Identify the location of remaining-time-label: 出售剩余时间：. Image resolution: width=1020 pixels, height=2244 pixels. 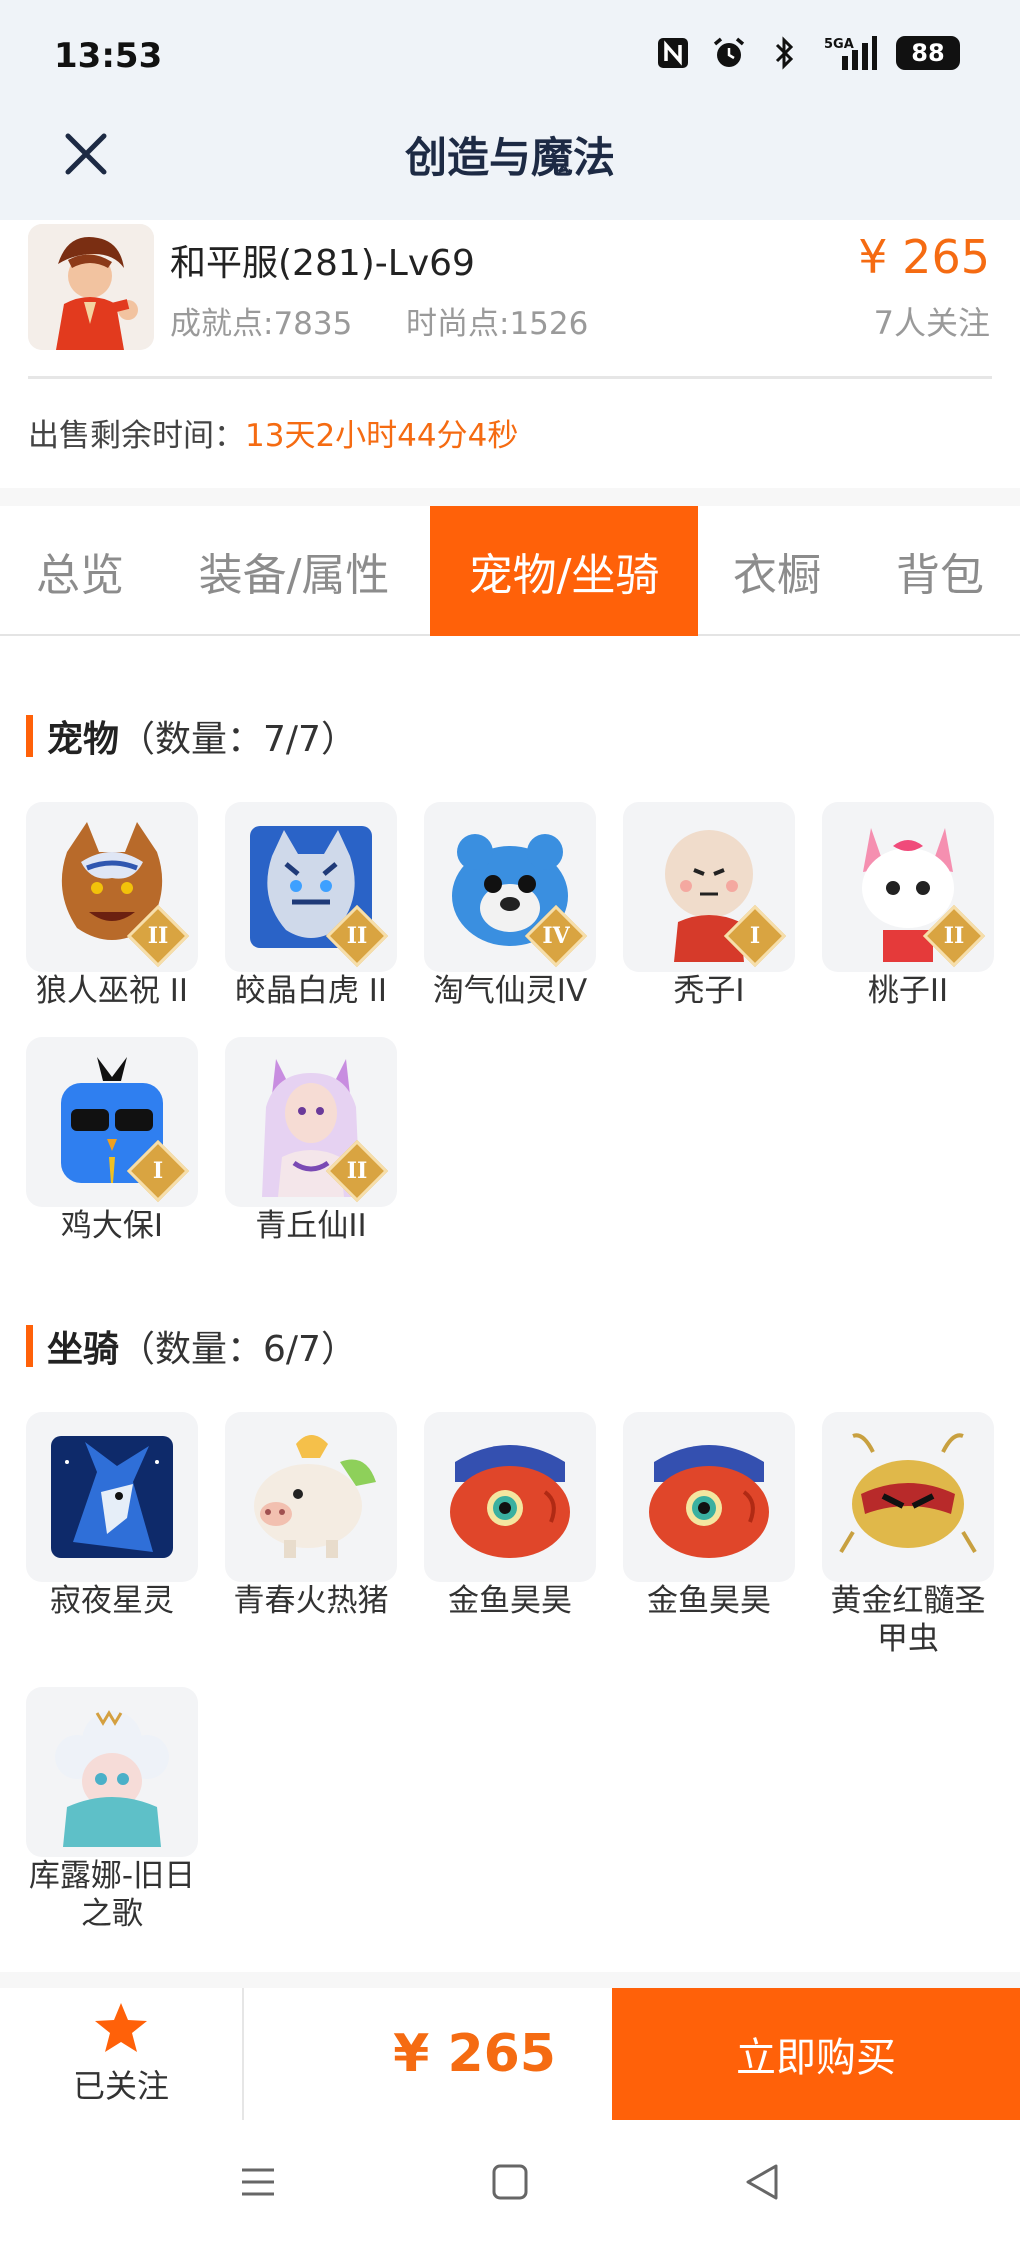
(136, 436).